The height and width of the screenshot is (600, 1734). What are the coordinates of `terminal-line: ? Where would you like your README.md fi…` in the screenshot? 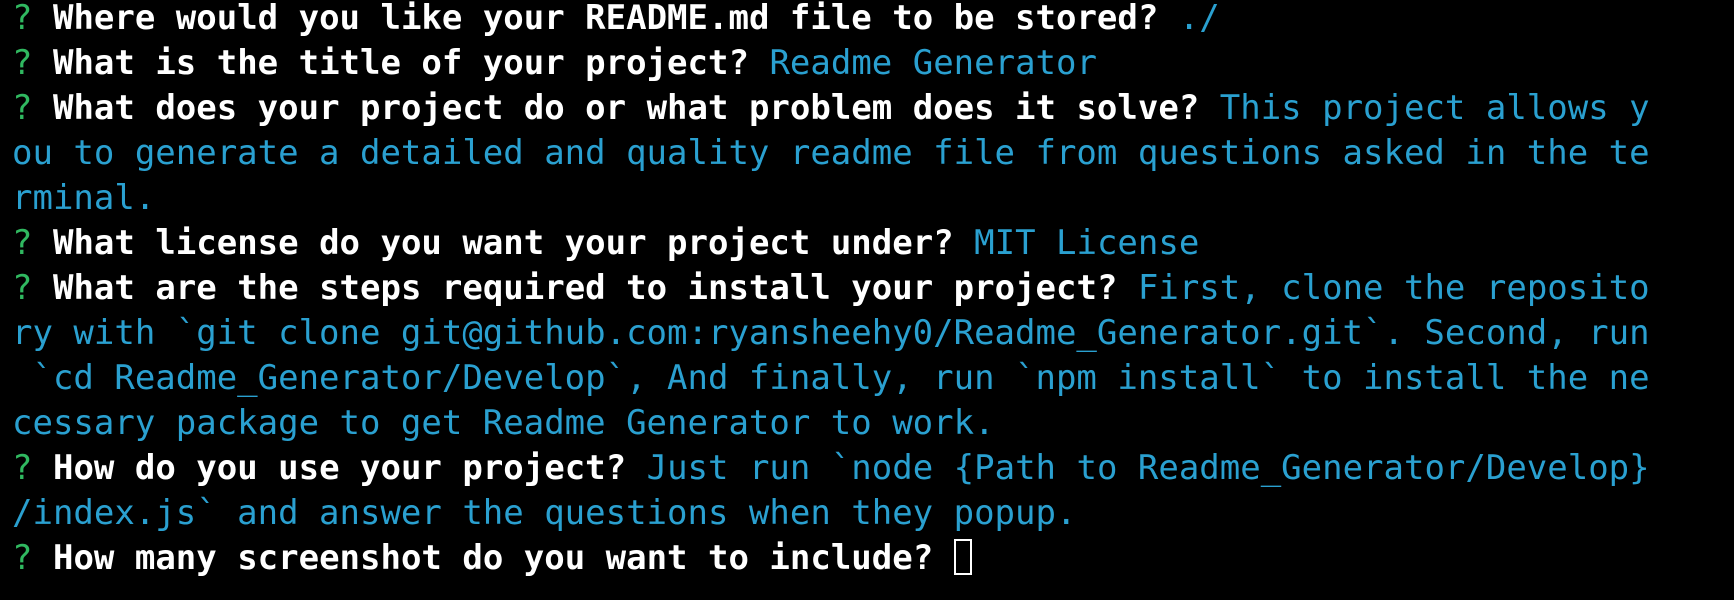 It's located at (873, 20).